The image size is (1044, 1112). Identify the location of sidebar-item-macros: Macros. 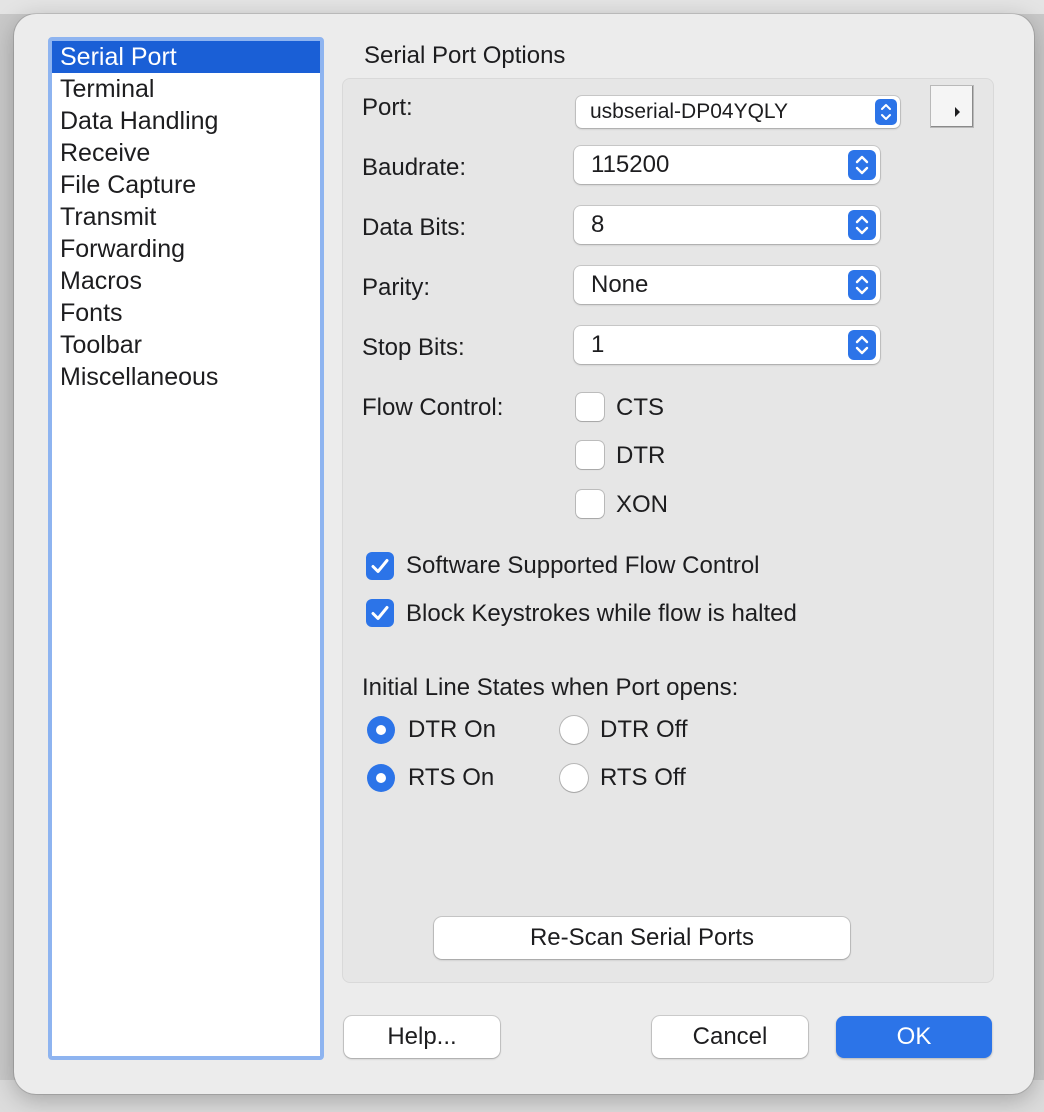
(186, 281).